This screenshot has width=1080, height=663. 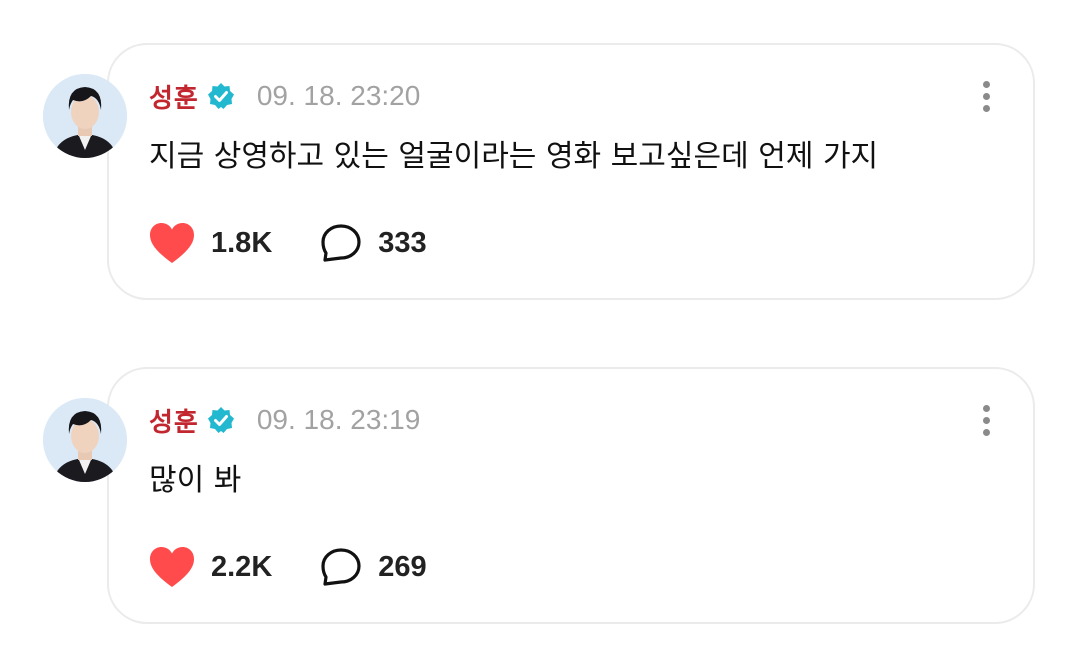 What do you see at coordinates (288, 567) in the screenshot?
I see `post-actions: 2.2K 269` at bounding box center [288, 567].